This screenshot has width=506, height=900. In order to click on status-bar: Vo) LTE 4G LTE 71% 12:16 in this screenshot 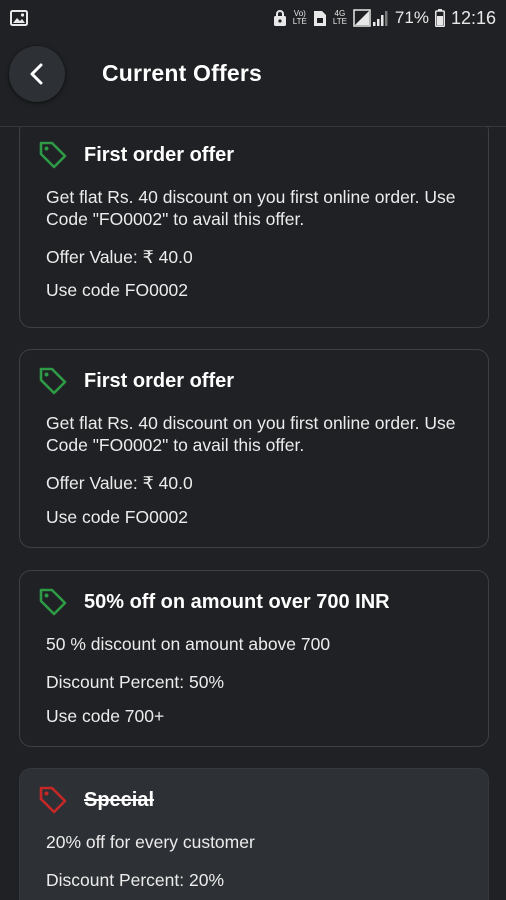, I will do `click(253, 18)`.